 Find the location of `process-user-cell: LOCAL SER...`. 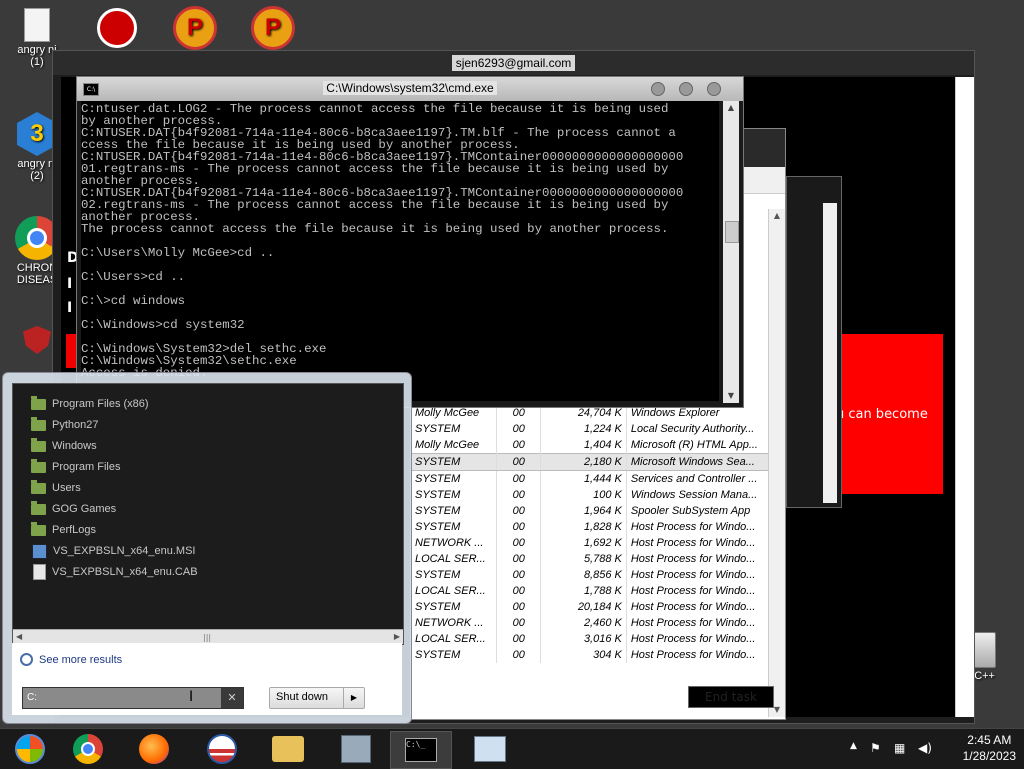

process-user-cell: LOCAL SER... is located at coordinates (454, 639).